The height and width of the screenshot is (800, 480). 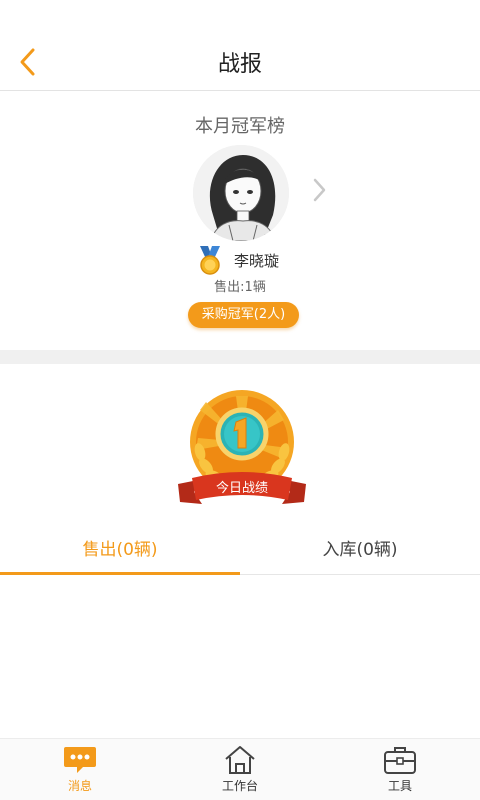 I want to click on tabbar-label: 消息, so click(x=79, y=786).